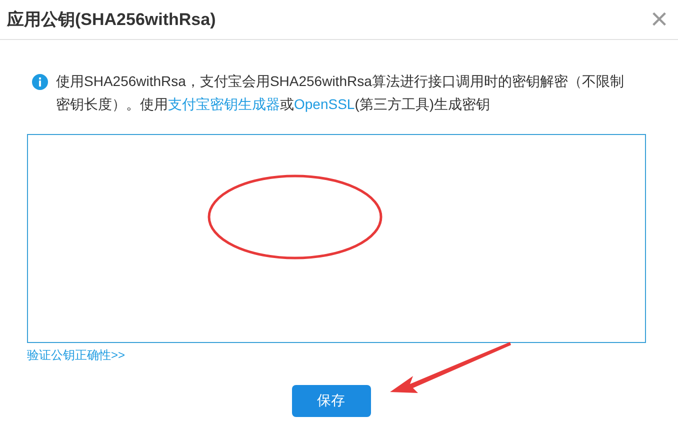  Describe the element at coordinates (659, 19) in the screenshot. I see `close-button: ×` at that location.